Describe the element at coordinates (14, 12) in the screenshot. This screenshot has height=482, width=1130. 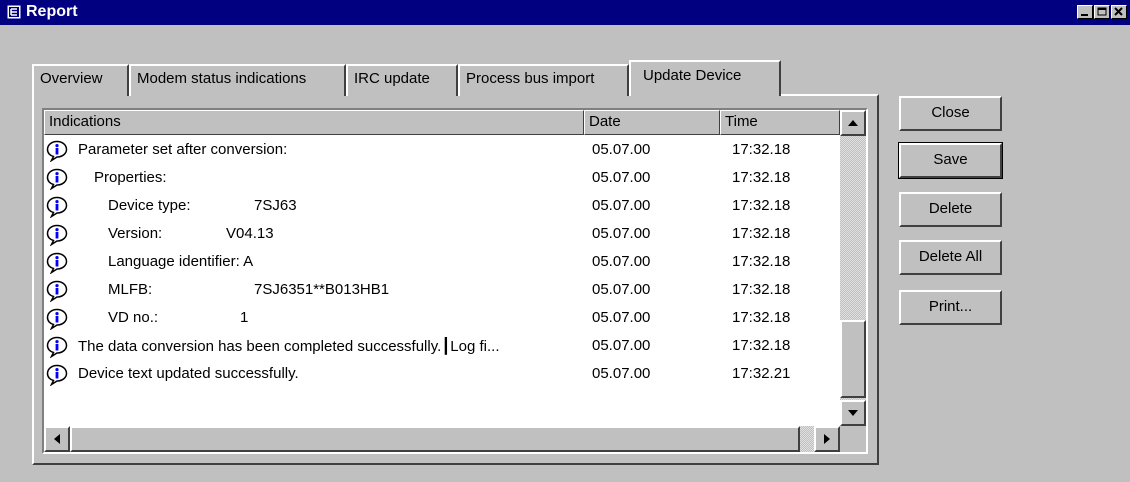
I see `report-window-icon` at that location.